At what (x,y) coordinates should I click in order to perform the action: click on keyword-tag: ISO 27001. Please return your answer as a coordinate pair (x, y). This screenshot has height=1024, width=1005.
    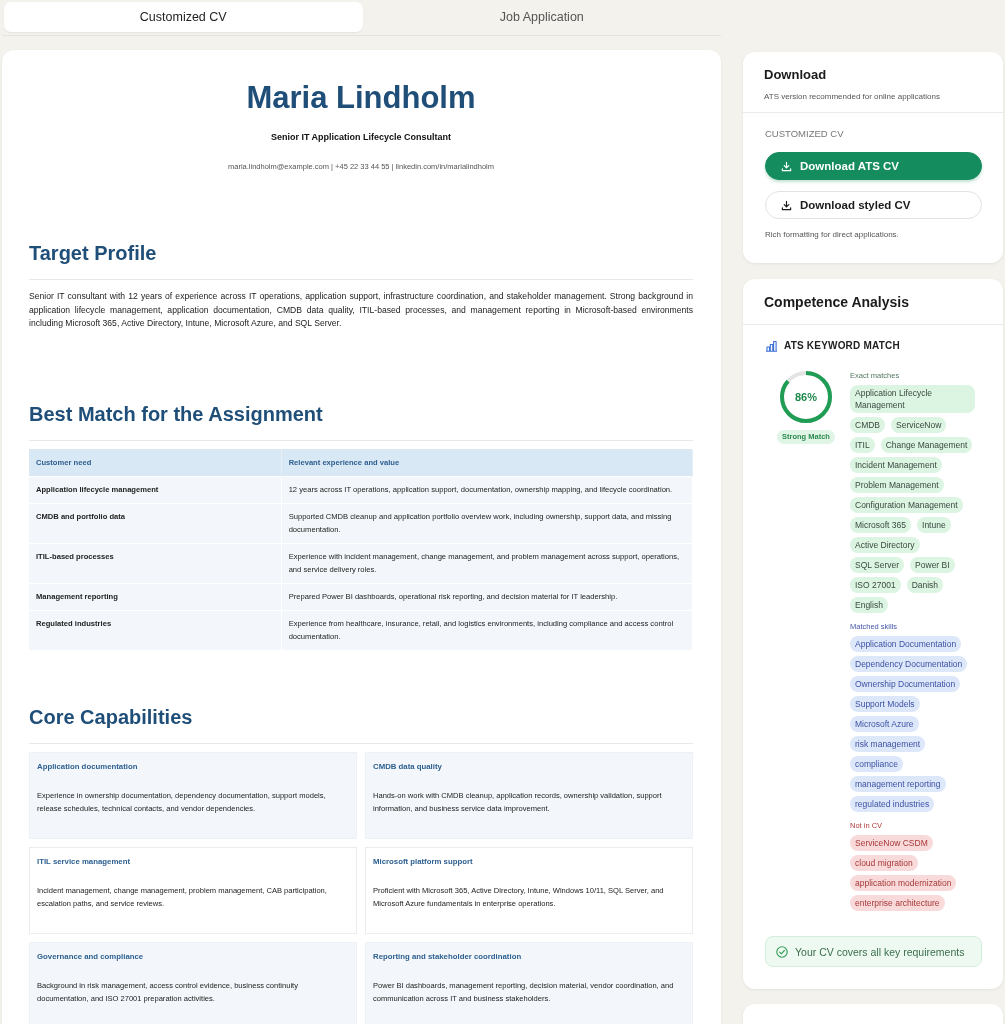
    Looking at the image, I should click on (875, 585).